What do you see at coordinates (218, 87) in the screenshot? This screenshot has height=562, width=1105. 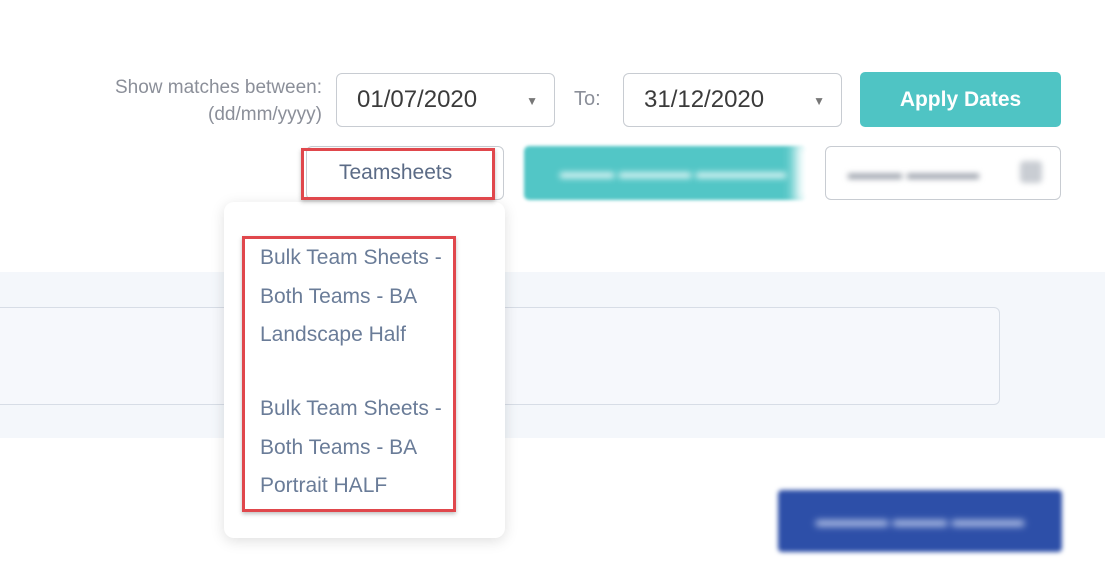 I see `date-range-label-line1: Show matches between:` at bounding box center [218, 87].